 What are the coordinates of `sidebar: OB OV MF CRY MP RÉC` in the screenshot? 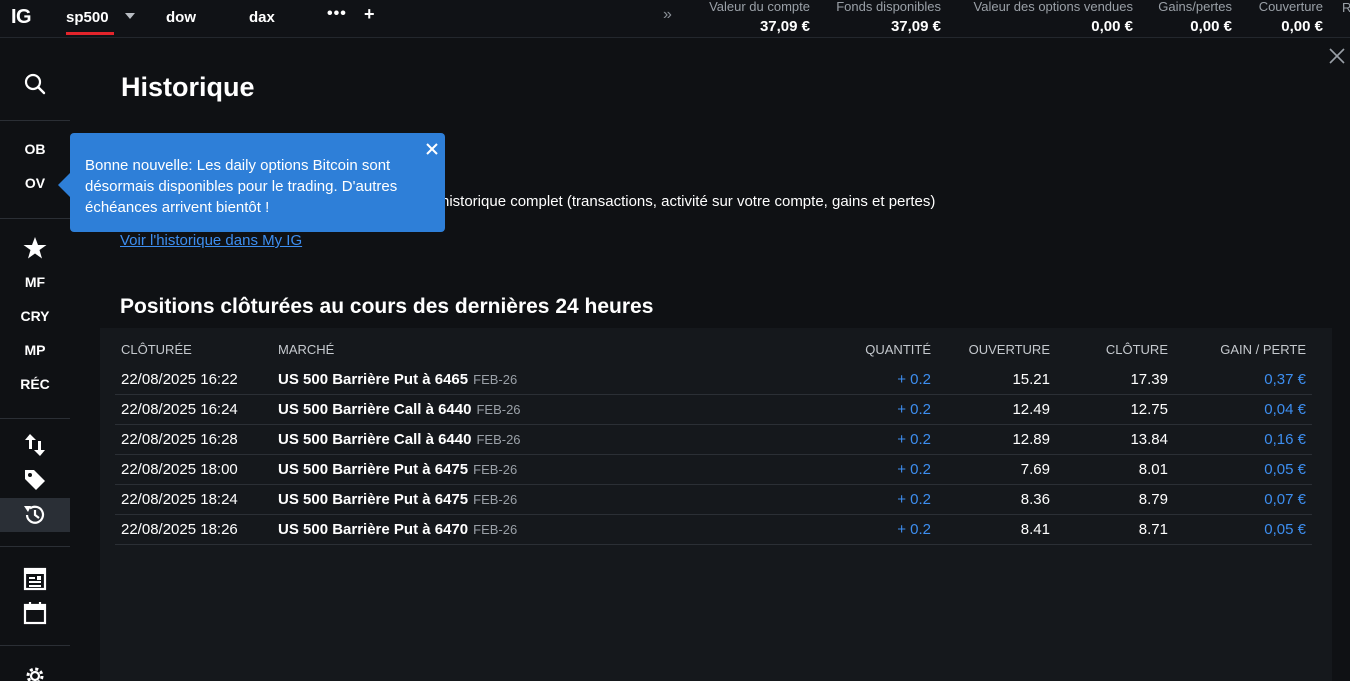 It's located at (35, 359).